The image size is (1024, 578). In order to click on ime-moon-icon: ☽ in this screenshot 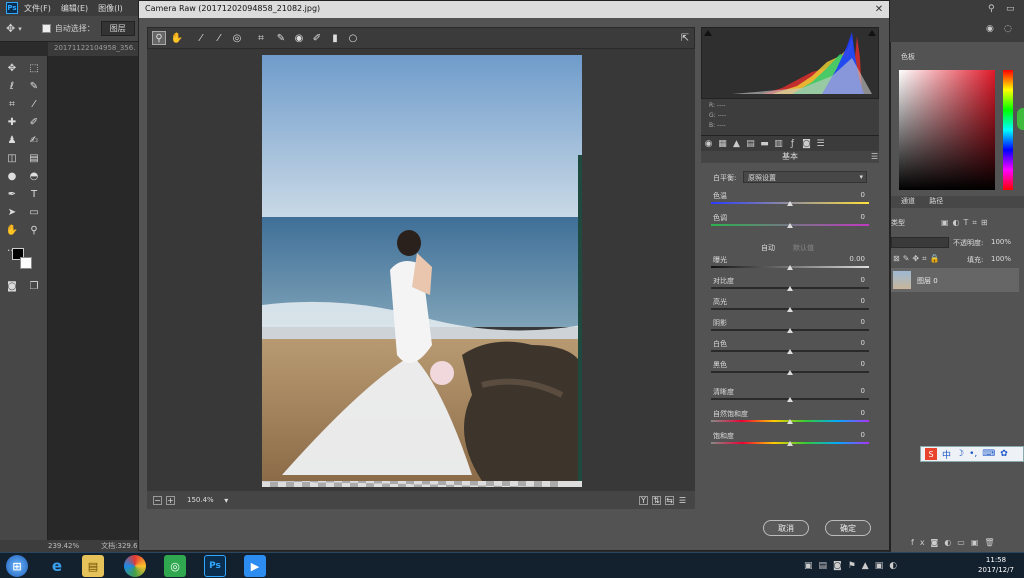, I will do `click(960, 454)`.